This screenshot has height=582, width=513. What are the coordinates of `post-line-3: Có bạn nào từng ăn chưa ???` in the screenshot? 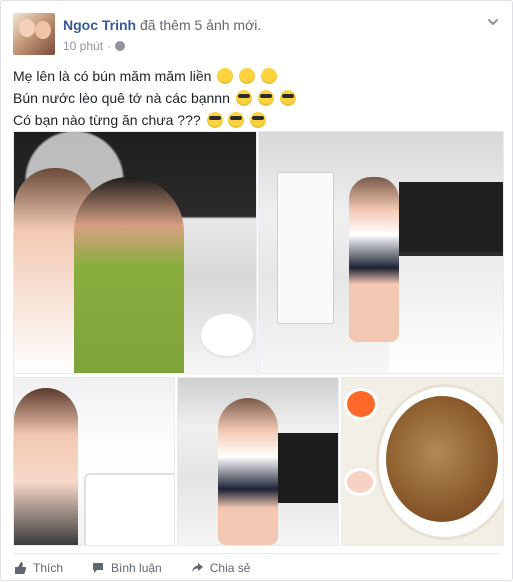 It's located at (253, 120).